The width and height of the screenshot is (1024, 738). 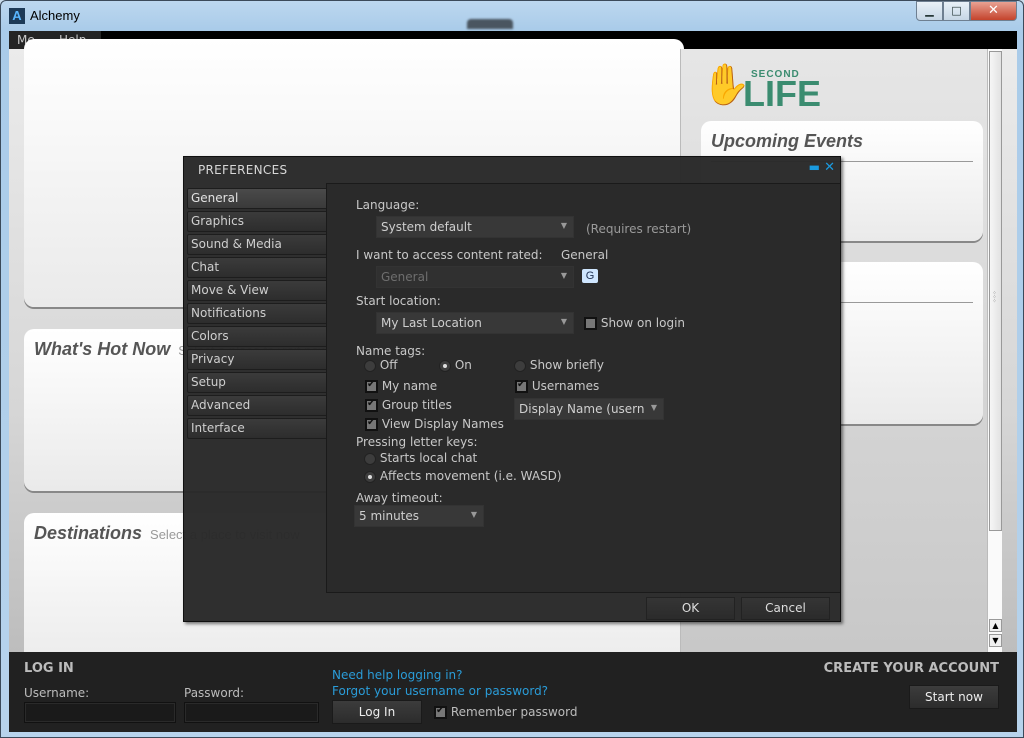 I want to click on away-timeout-dropdown: 5 minutes ▼, so click(x=419, y=516).